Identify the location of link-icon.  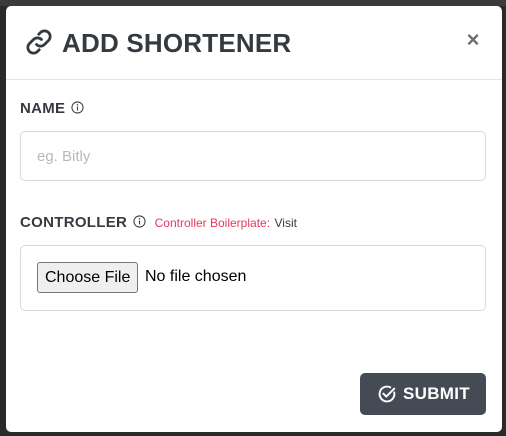
(39, 42).